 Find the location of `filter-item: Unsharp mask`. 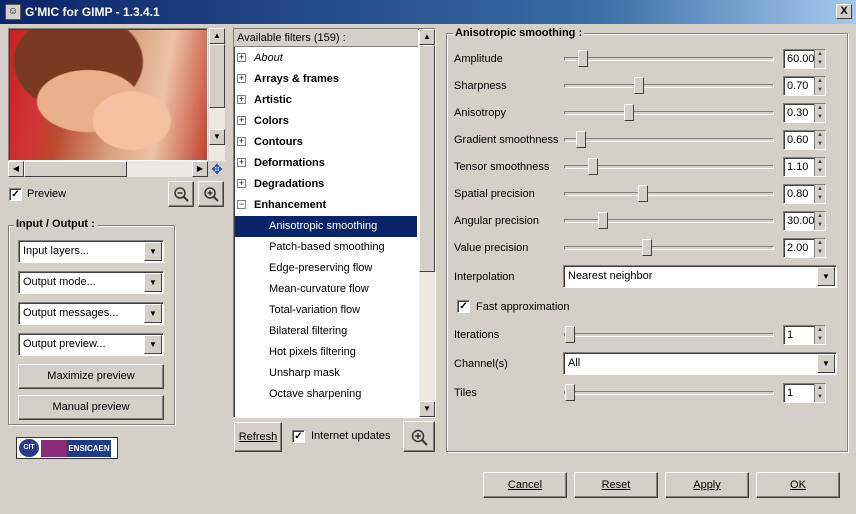

filter-item: Unsharp mask is located at coordinates (326, 373).